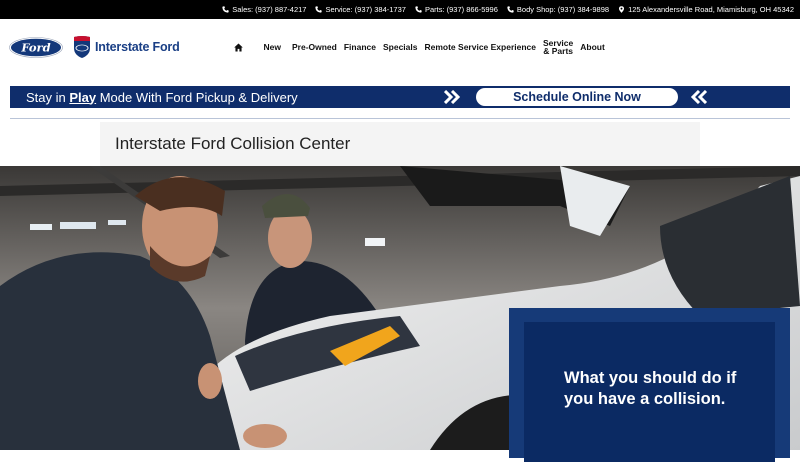 The height and width of the screenshot is (462, 800). What do you see at coordinates (48, 97) in the screenshot?
I see `promo-text-prefix: Stay in` at bounding box center [48, 97].